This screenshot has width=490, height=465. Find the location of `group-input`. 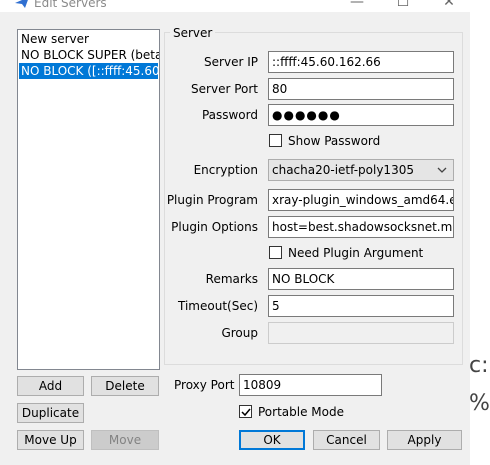

group-input is located at coordinates (361, 333).